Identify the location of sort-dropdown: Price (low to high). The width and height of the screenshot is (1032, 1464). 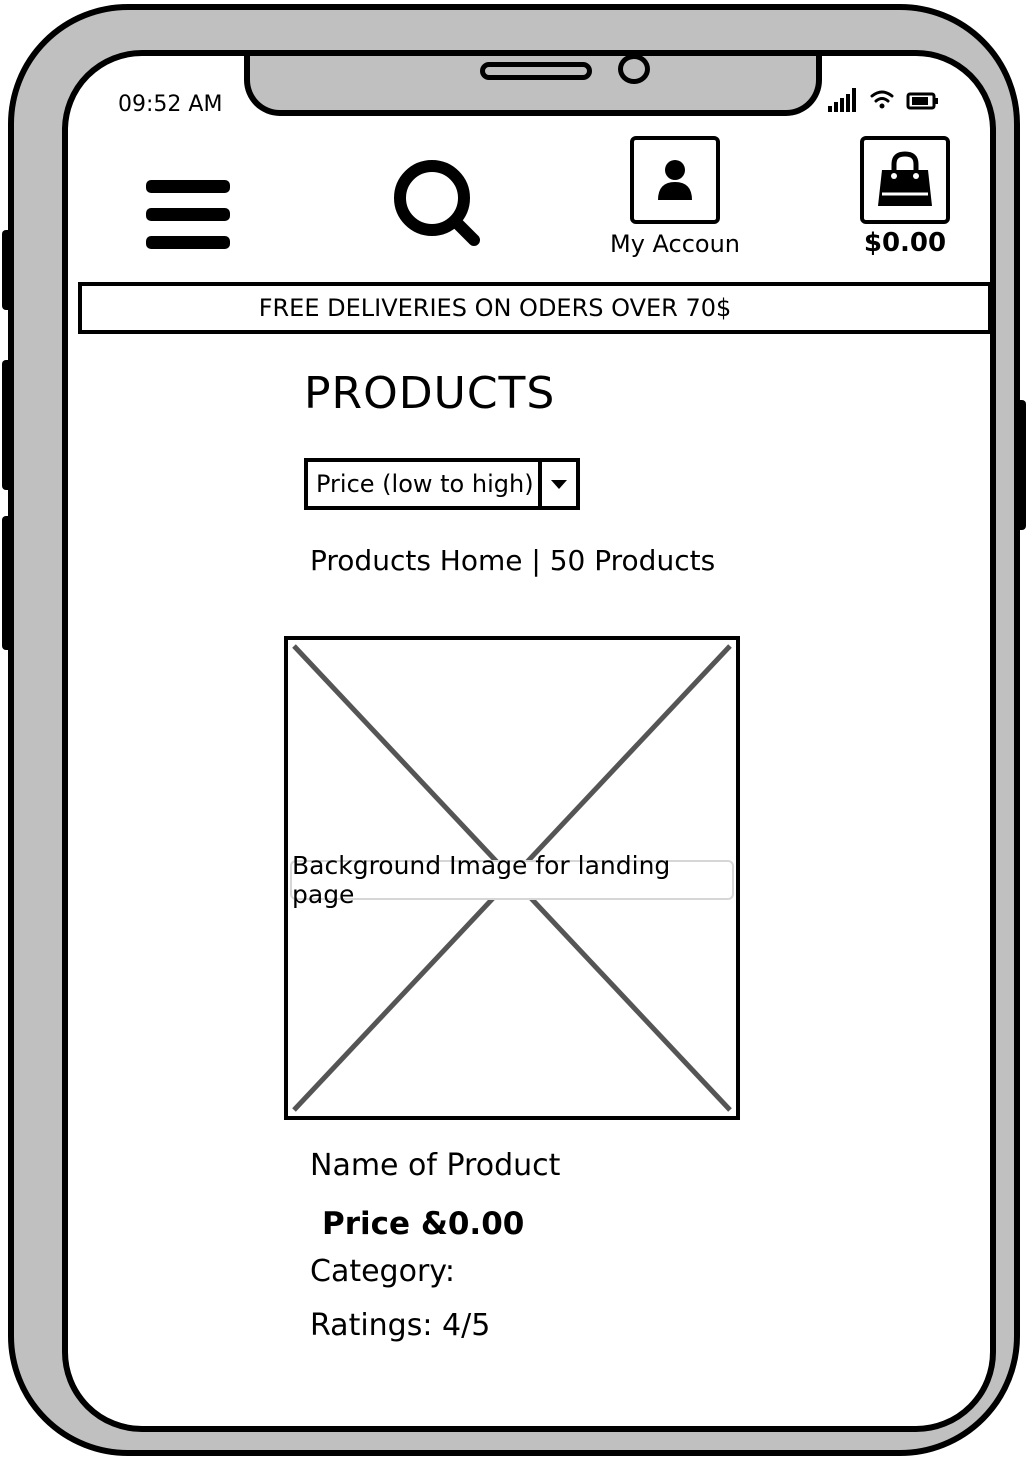
(442, 484).